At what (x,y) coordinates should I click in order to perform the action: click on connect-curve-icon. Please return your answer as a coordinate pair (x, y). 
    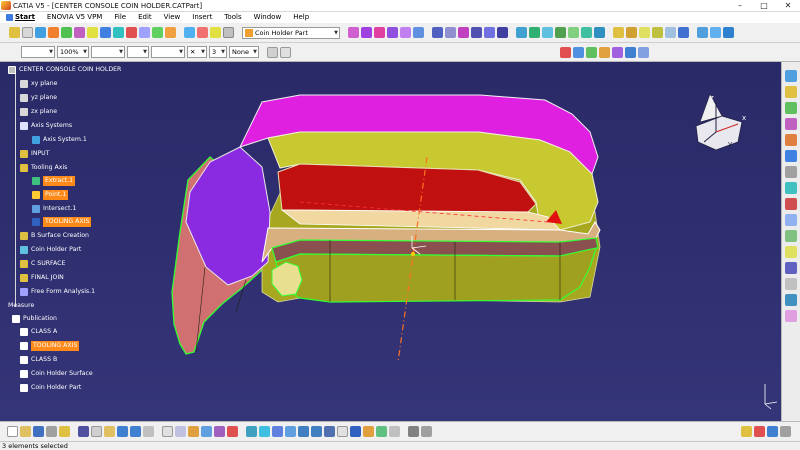
    Looking at the image, I should click on (560, 32).